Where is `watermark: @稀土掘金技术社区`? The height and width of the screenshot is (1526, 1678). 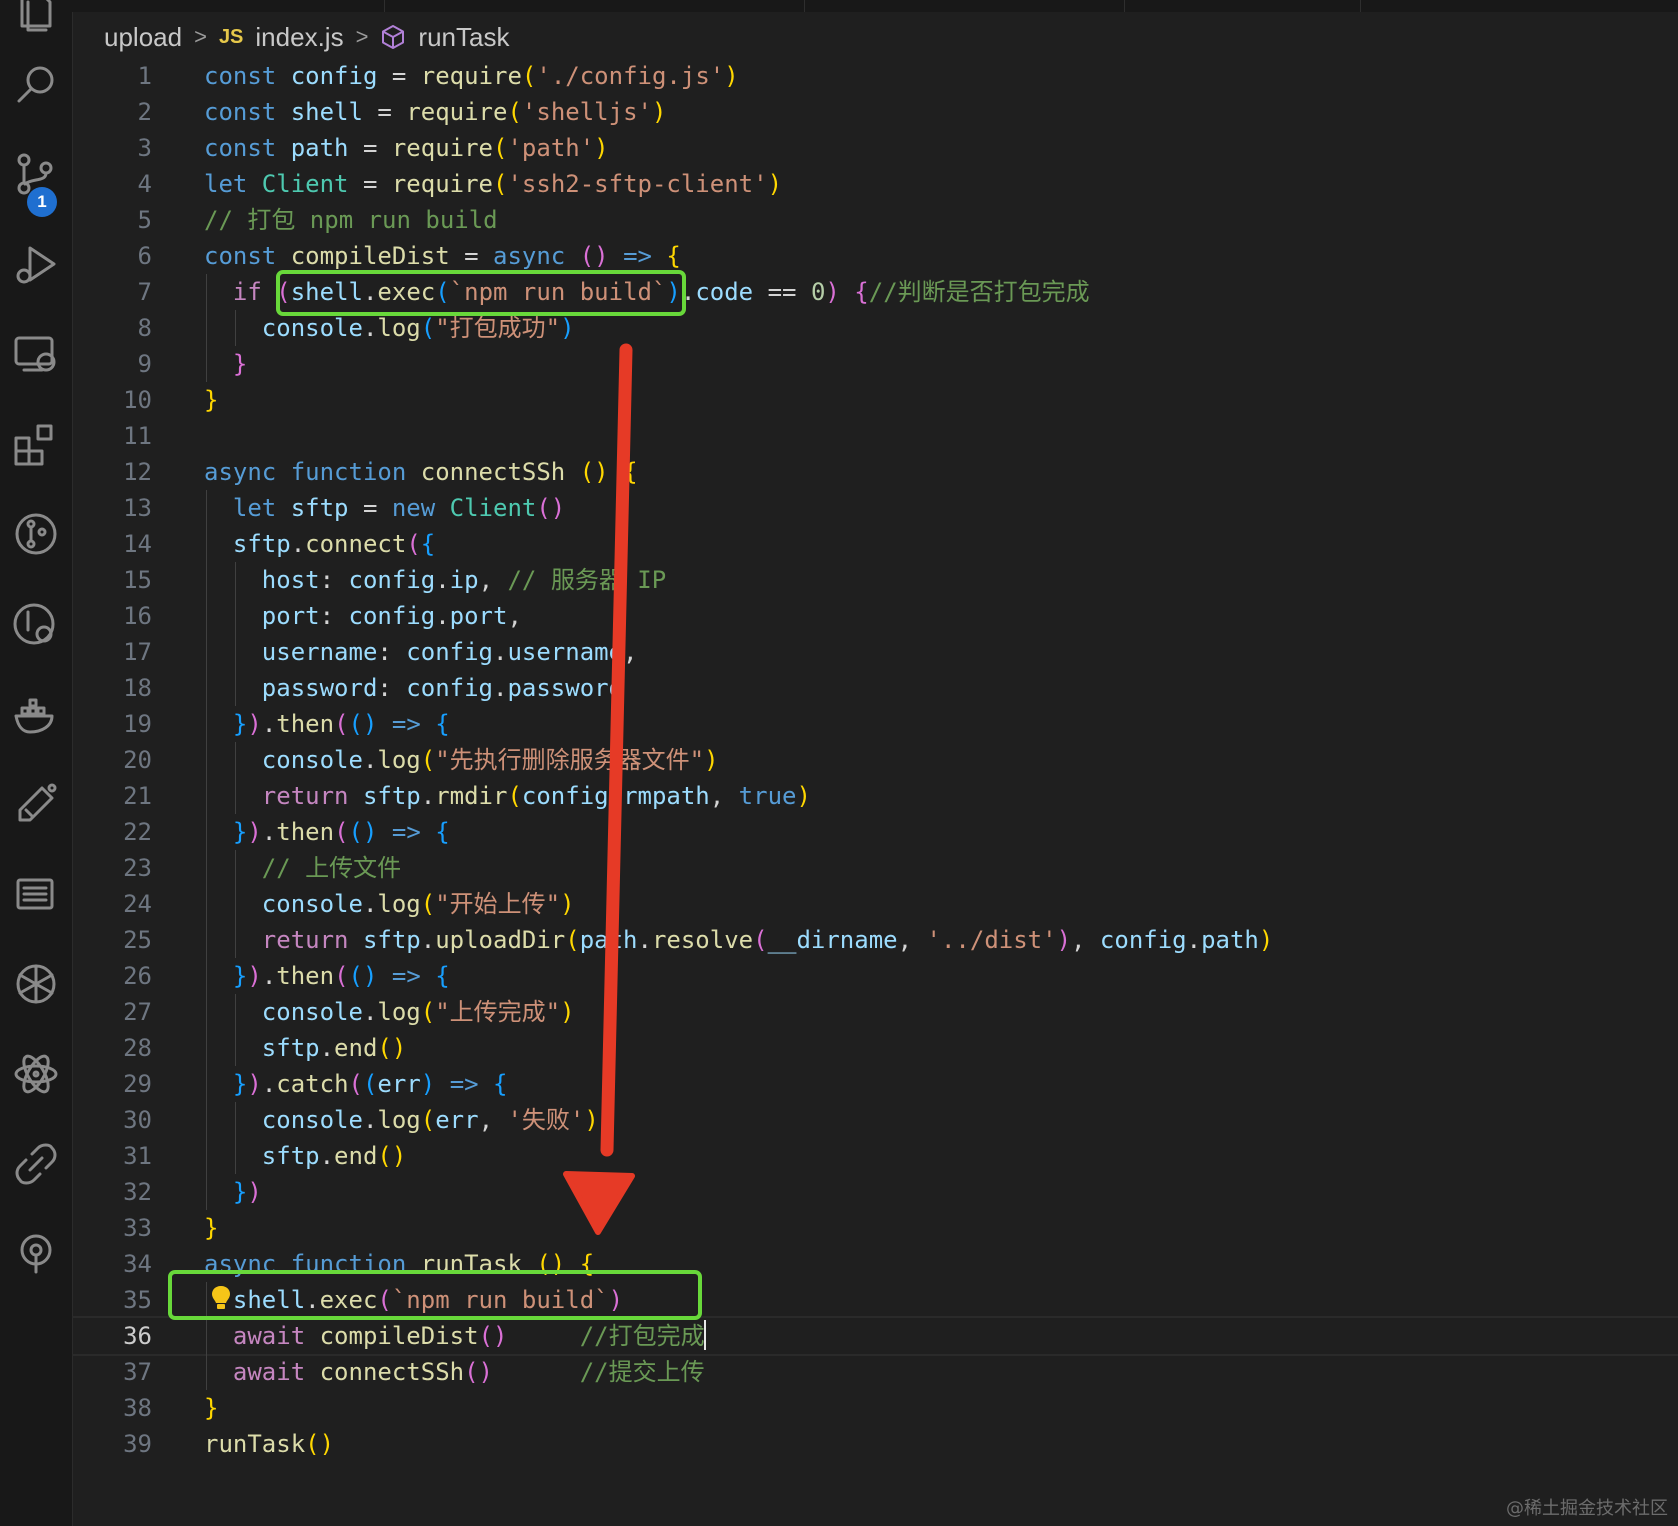
watermark: @稀土掘金技术社区 is located at coordinates (1587, 1508).